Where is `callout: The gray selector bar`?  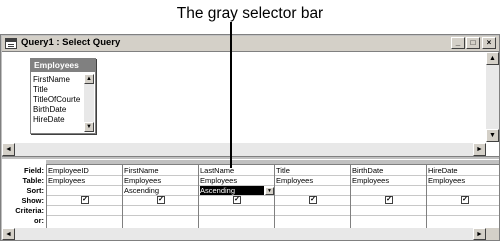 callout: The gray selector bar is located at coordinates (250, 17).